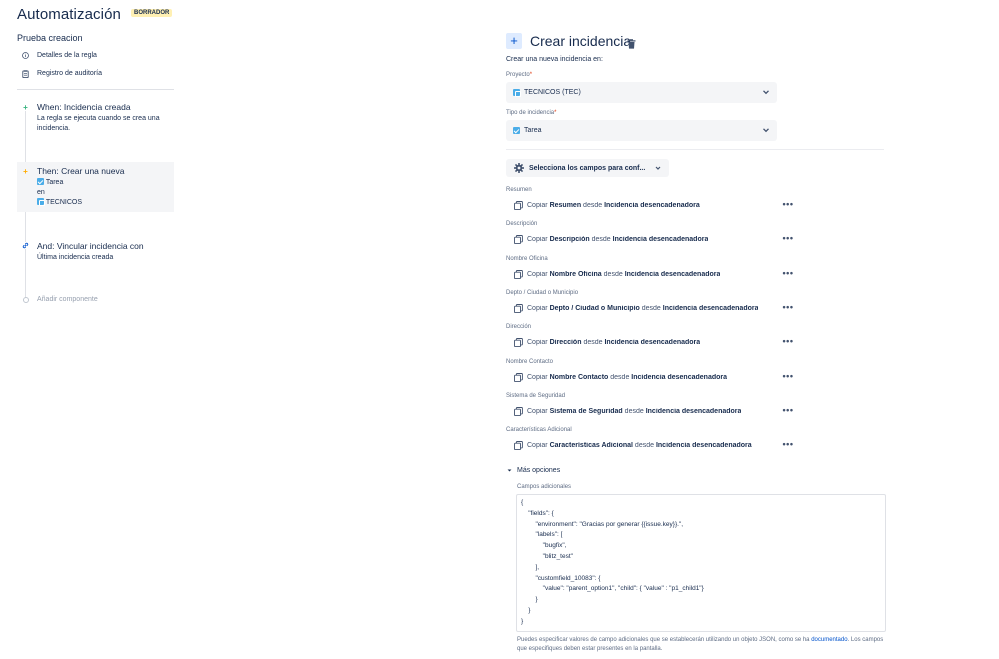 The height and width of the screenshot is (659, 999). I want to click on page-title: Automatización, so click(69, 14).